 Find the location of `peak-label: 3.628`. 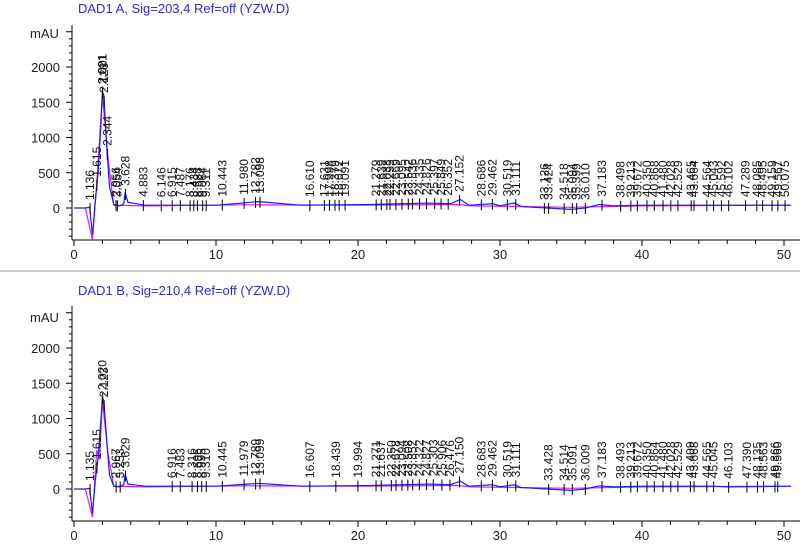

peak-label: 3.628 is located at coordinates (126, 171).